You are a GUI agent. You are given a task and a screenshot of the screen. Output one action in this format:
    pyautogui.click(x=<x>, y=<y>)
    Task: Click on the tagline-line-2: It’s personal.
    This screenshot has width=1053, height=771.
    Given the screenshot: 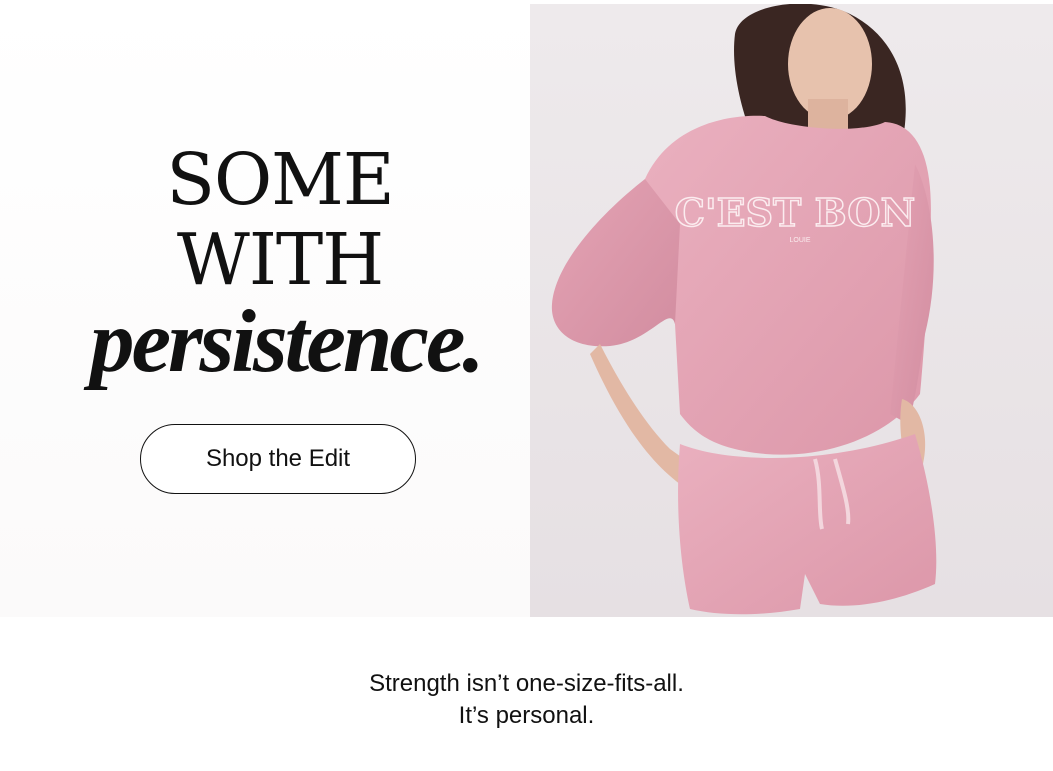 What is the action you would take?
    pyautogui.click(x=526, y=715)
    